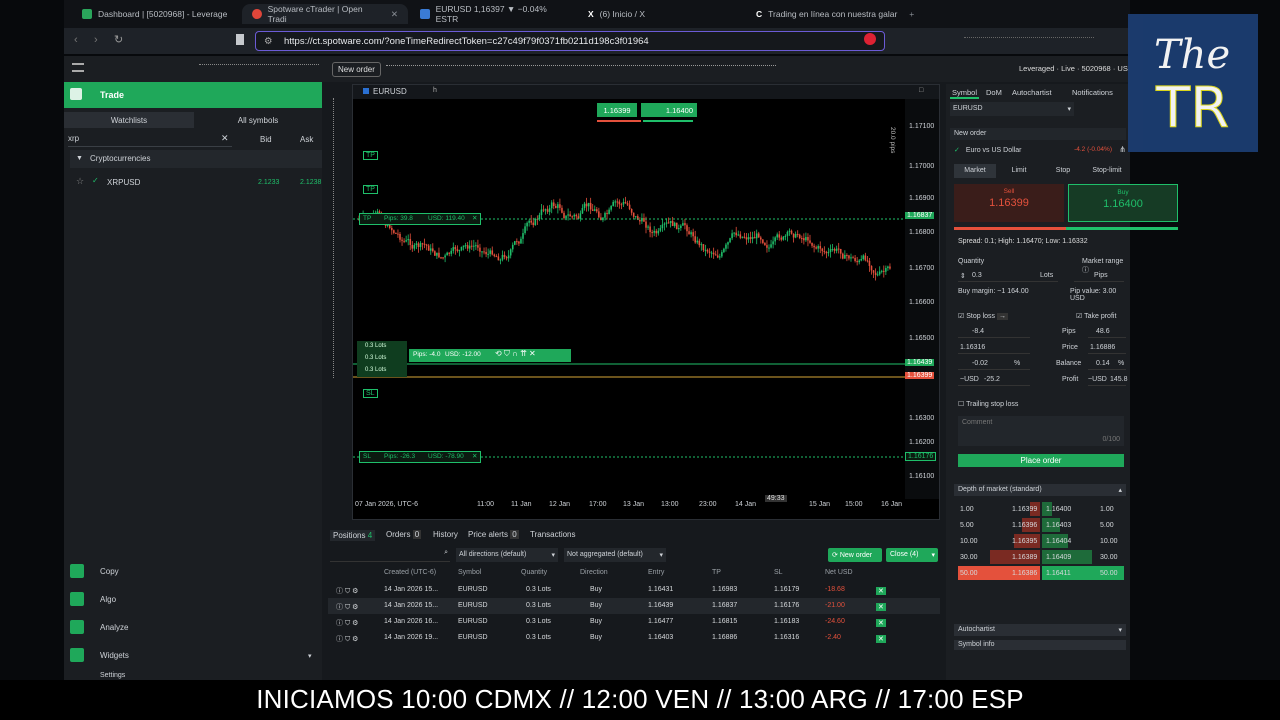 The image size is (1280, 720). I want to click on clear-search-icon: ✕, so click(225, 138).